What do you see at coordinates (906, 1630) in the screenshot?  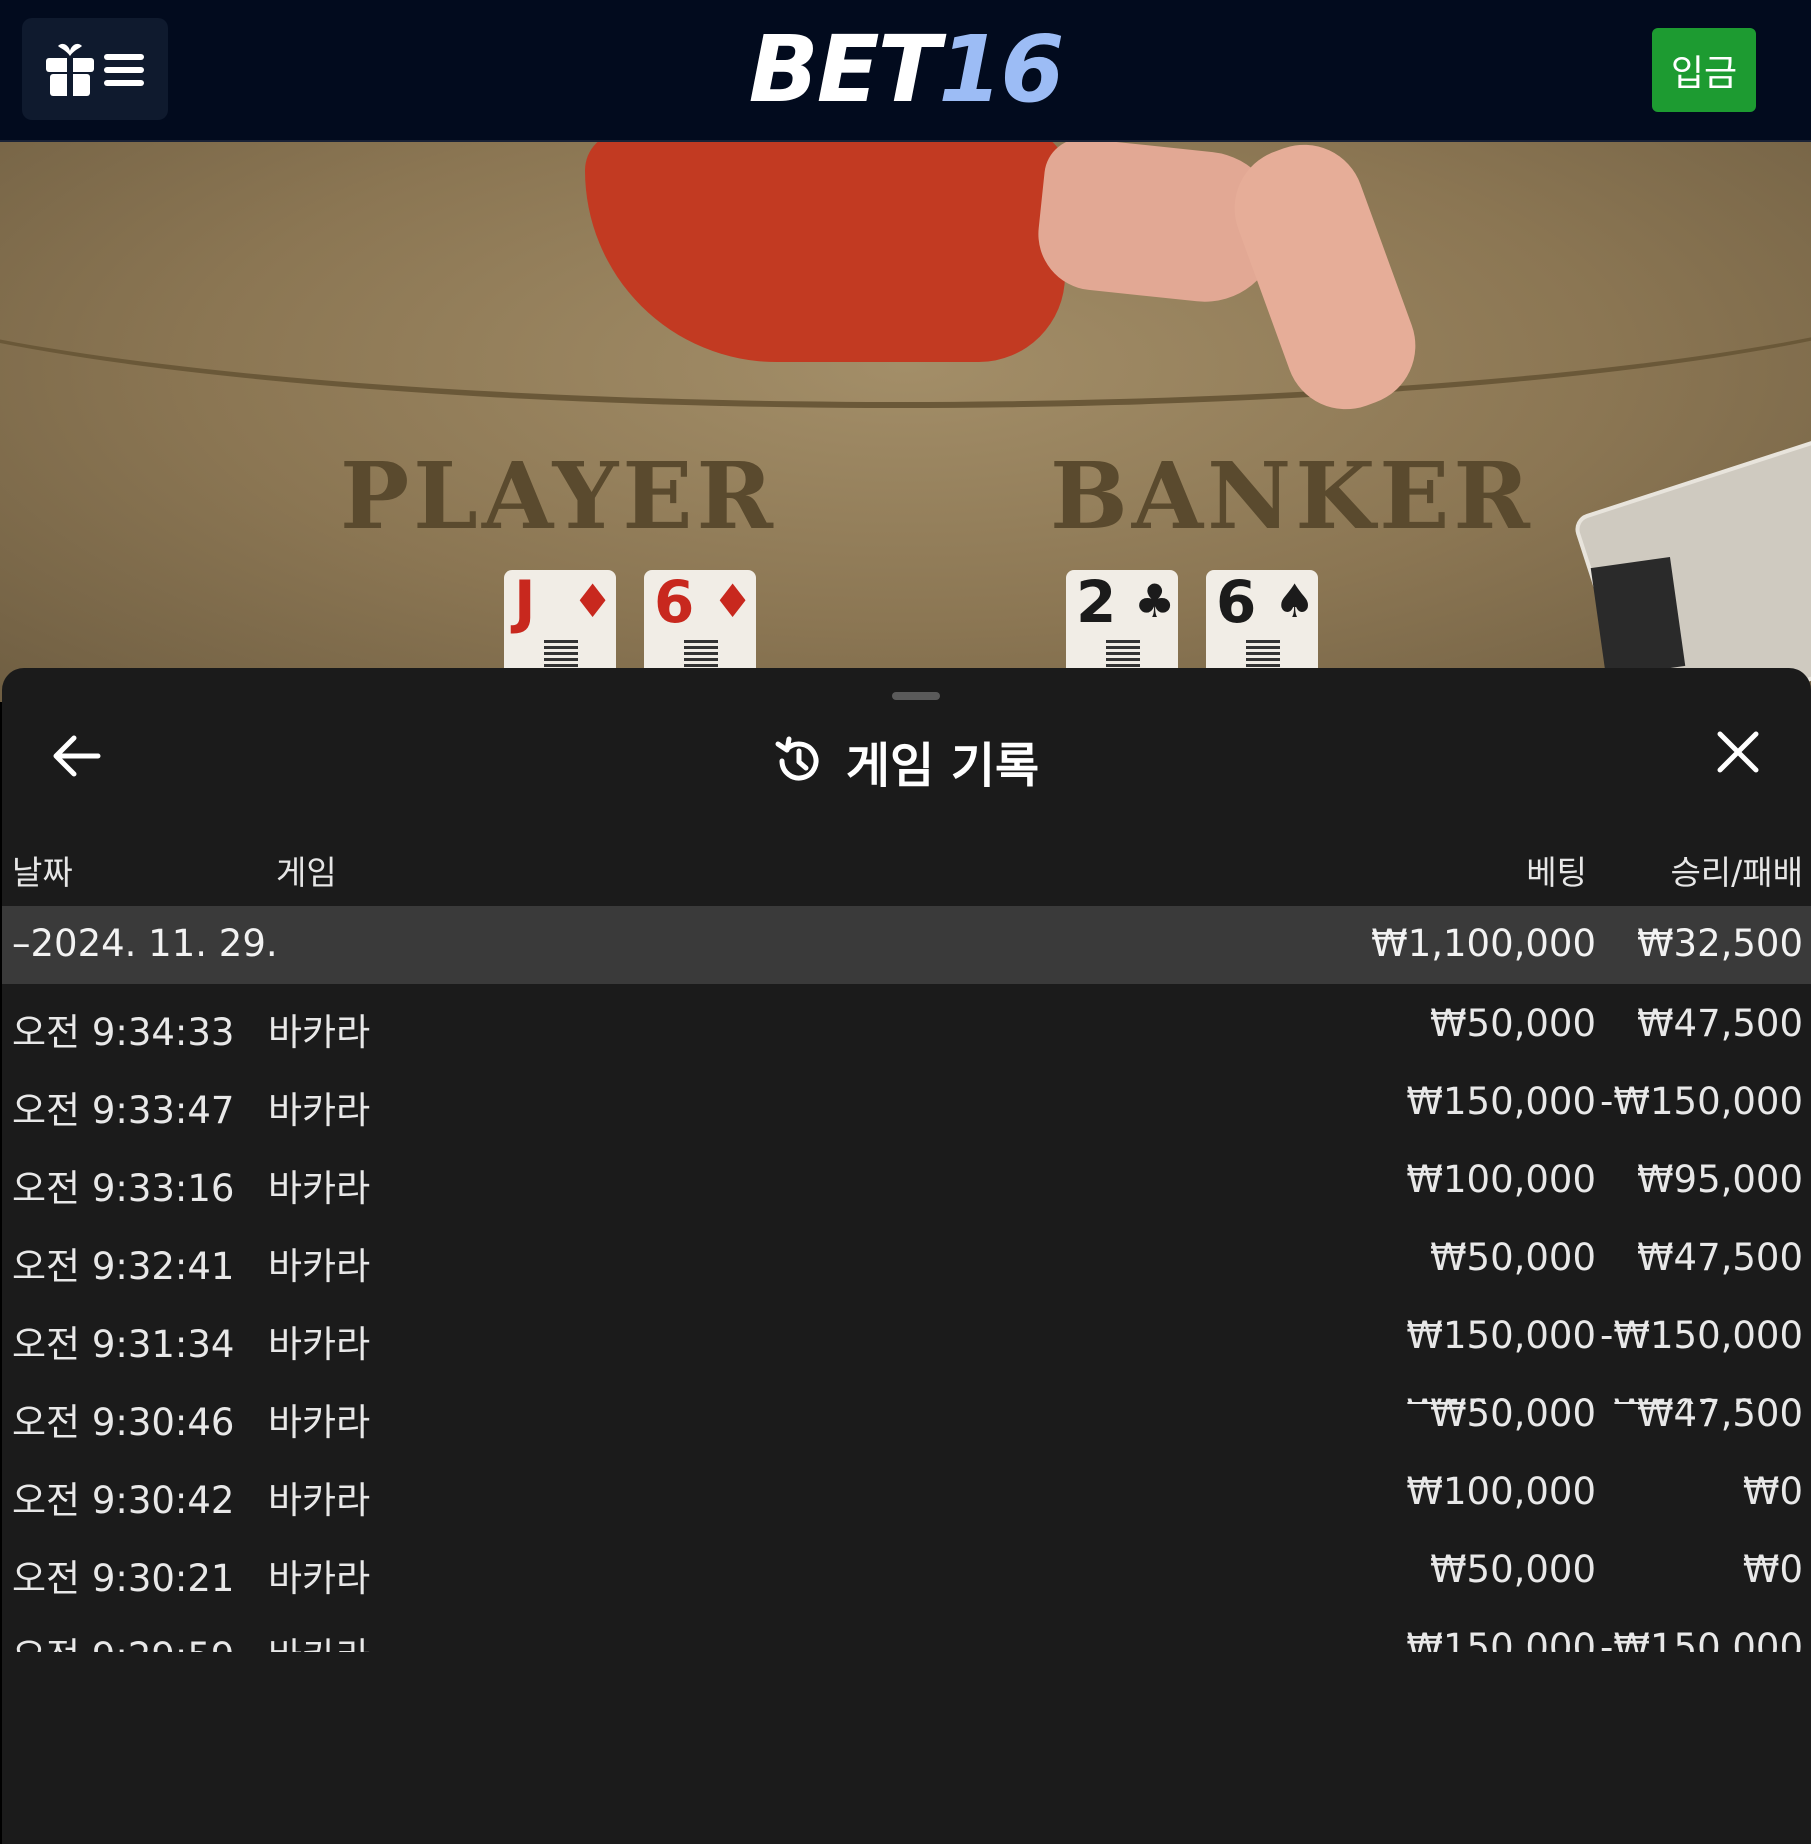 I see `table-row-partial: 오전 9:29:59 바카라 ₩150,000 -₩150,000` at bounding box center [906, 1630].